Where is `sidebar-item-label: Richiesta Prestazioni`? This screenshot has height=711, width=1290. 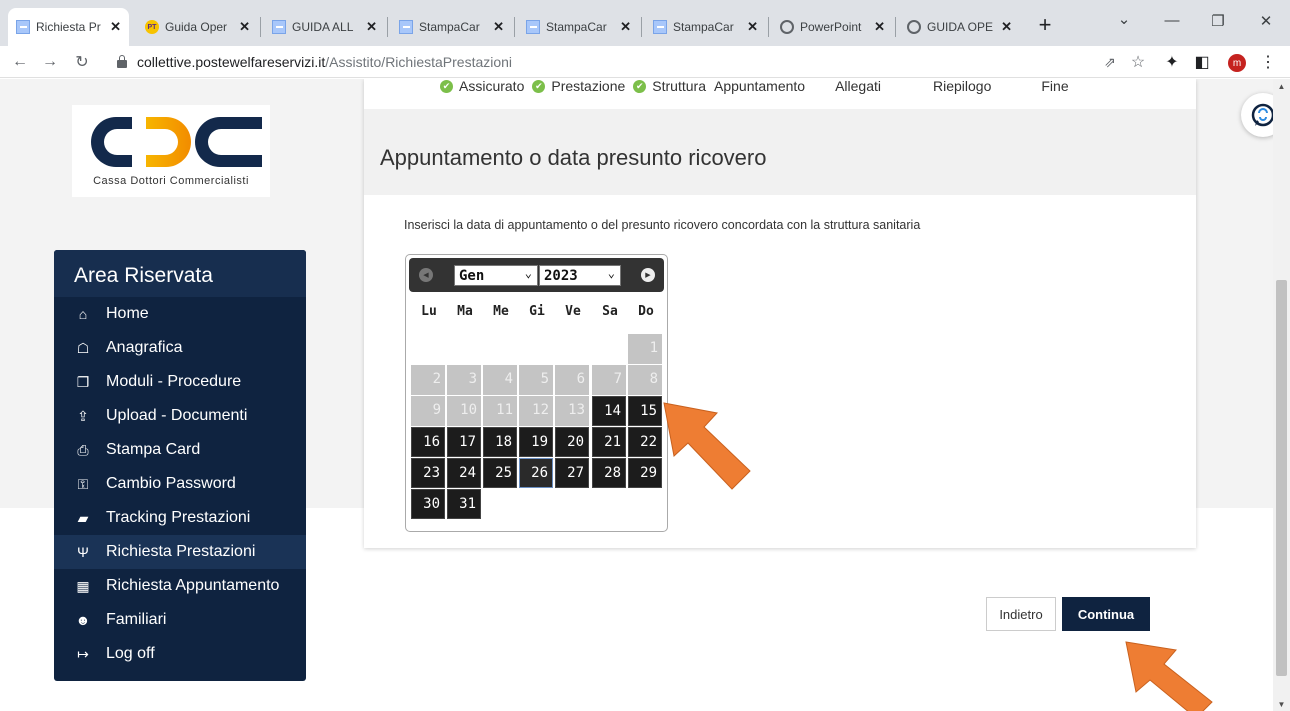
sidebar-item-label: Richiesta Prestazioni is located at coordinates (181, 551).